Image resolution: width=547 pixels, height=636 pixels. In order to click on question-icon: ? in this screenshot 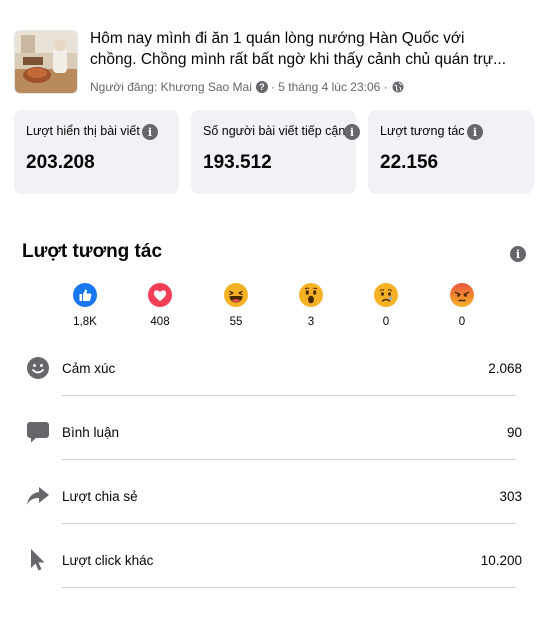, I will do `click(261, 87)`.